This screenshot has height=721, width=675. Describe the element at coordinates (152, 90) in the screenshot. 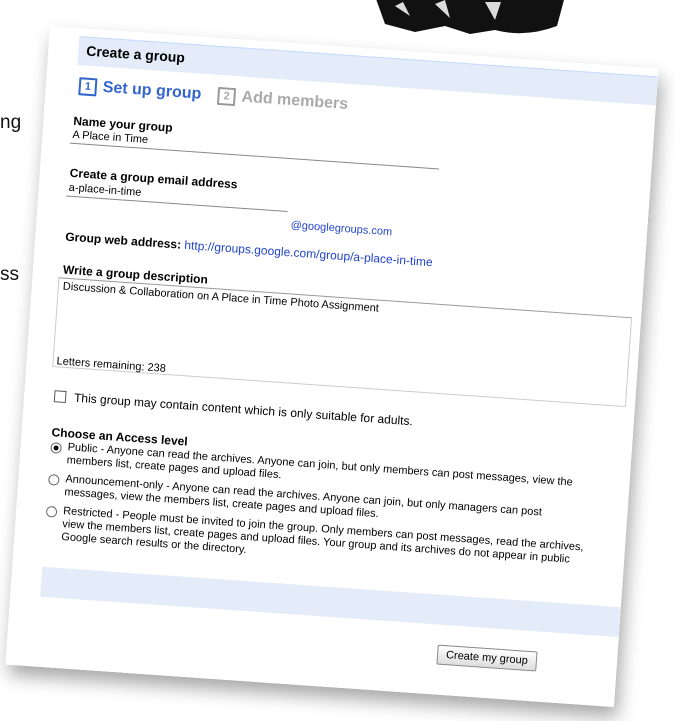

I see `step-label: Set up group` at that location.